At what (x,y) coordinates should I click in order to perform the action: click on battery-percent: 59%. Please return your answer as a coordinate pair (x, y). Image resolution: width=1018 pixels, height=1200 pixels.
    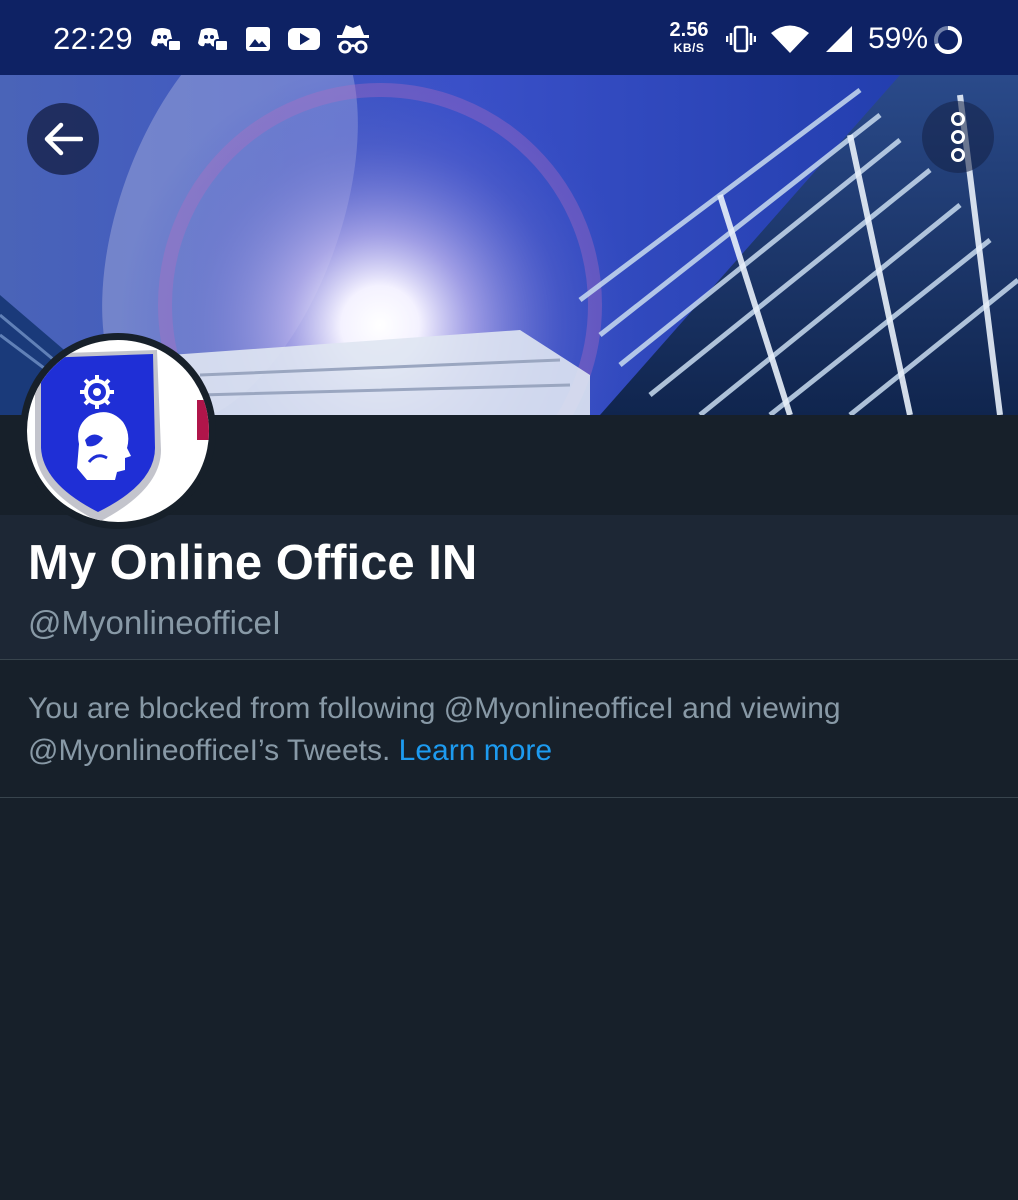
    Looking at the image, I should click on (898, 38).